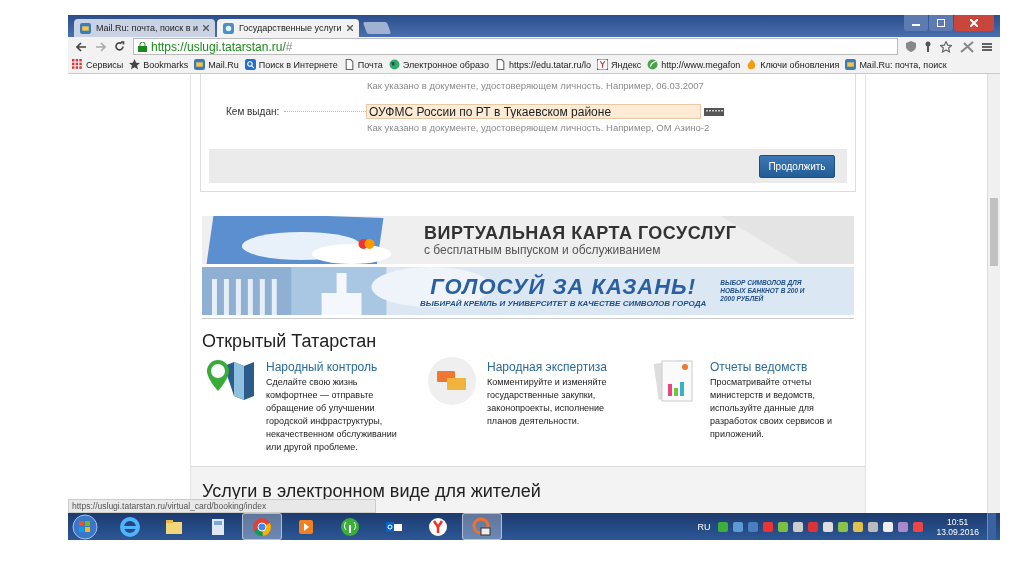 This screenshot has height=574, width=1024. What do you see at coordinates (142, 46) in the screenshot?
I see `lock-icon` at bounding box center [142, 46].